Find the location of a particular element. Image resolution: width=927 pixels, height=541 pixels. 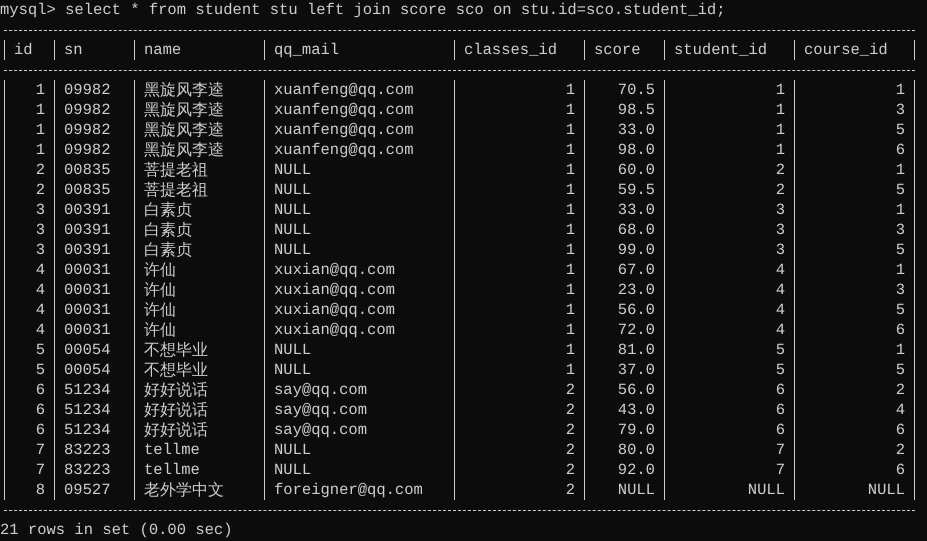

column-header: course_id is located at coordinates (855, 50).